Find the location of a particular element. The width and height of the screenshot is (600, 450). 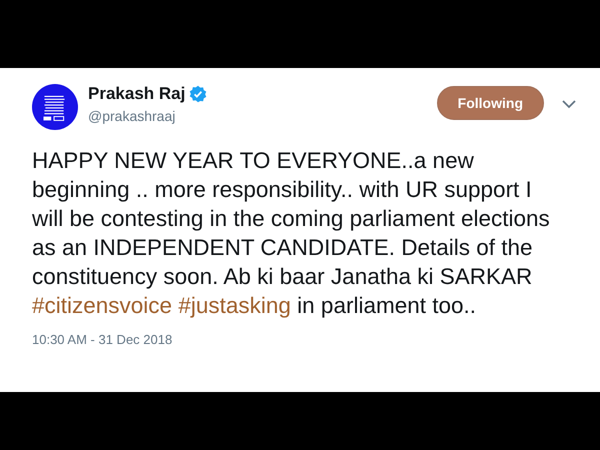

author-name: Prakash Raj is located at coordinates (137, 94).